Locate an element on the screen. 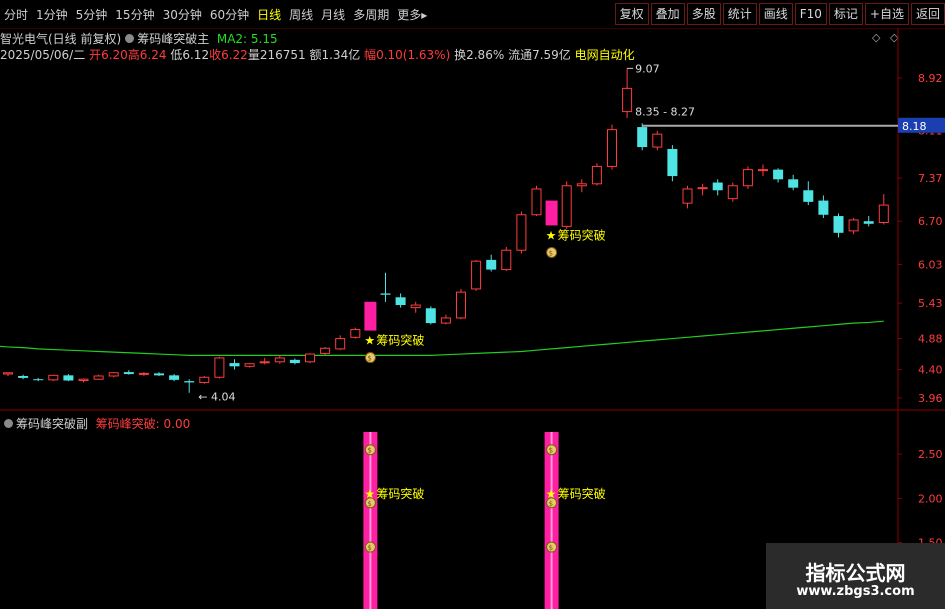 The image size is (945, 609). y-tick-label: 3.96 is located at coordinates (930, 398).